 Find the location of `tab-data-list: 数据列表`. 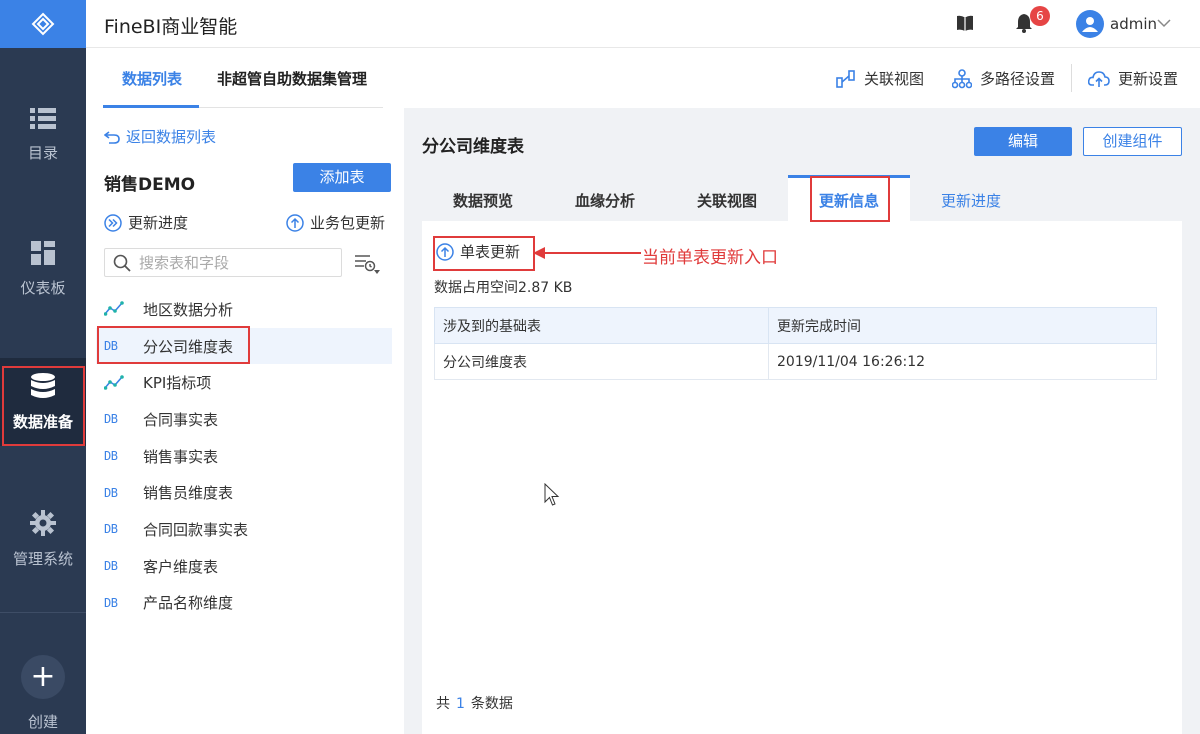

tab-data-list: 数据列表 is located at coordinates (152, 78).